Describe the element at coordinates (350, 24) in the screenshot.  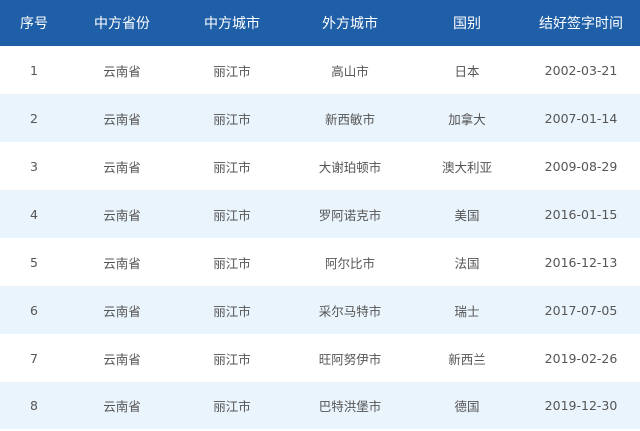
I see `header-foreign-city: 外方城市` at that location.